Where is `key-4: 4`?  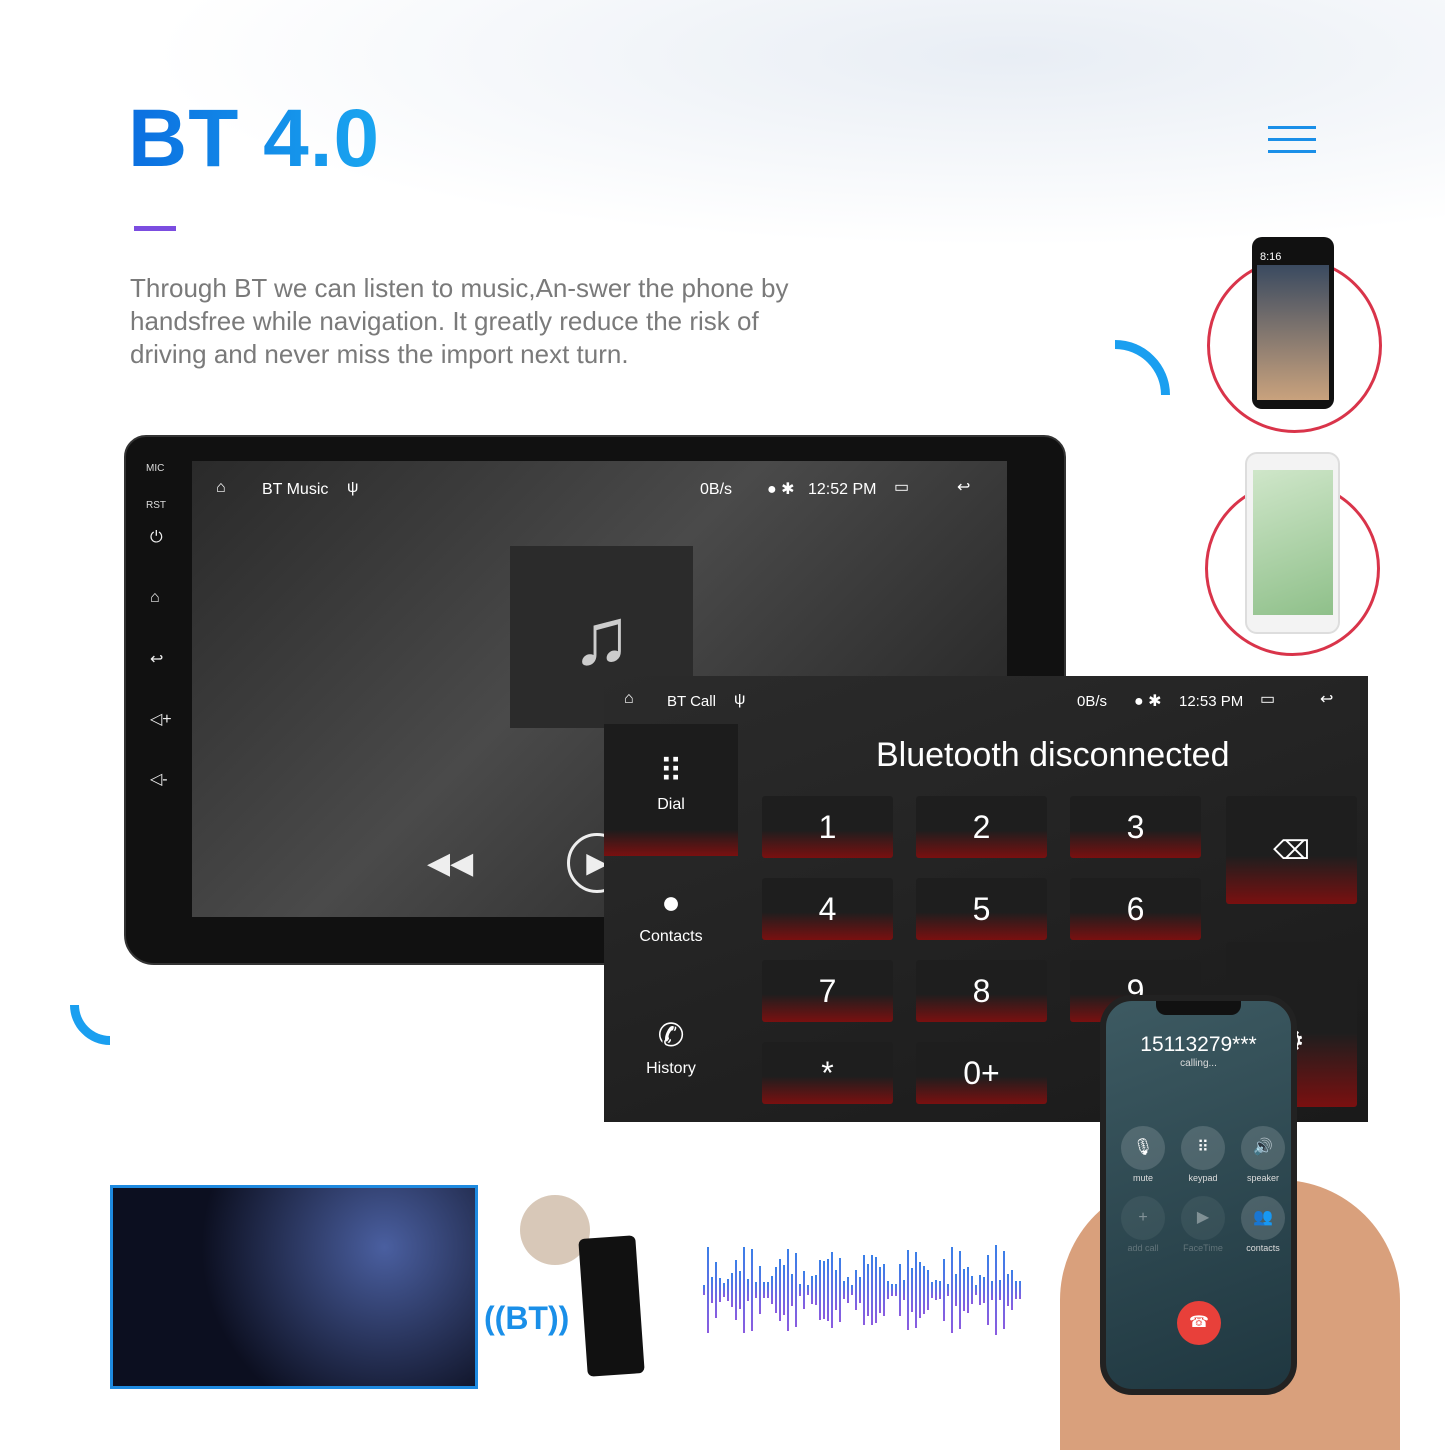 key-4: 4 is located at coordinates (827, 909).